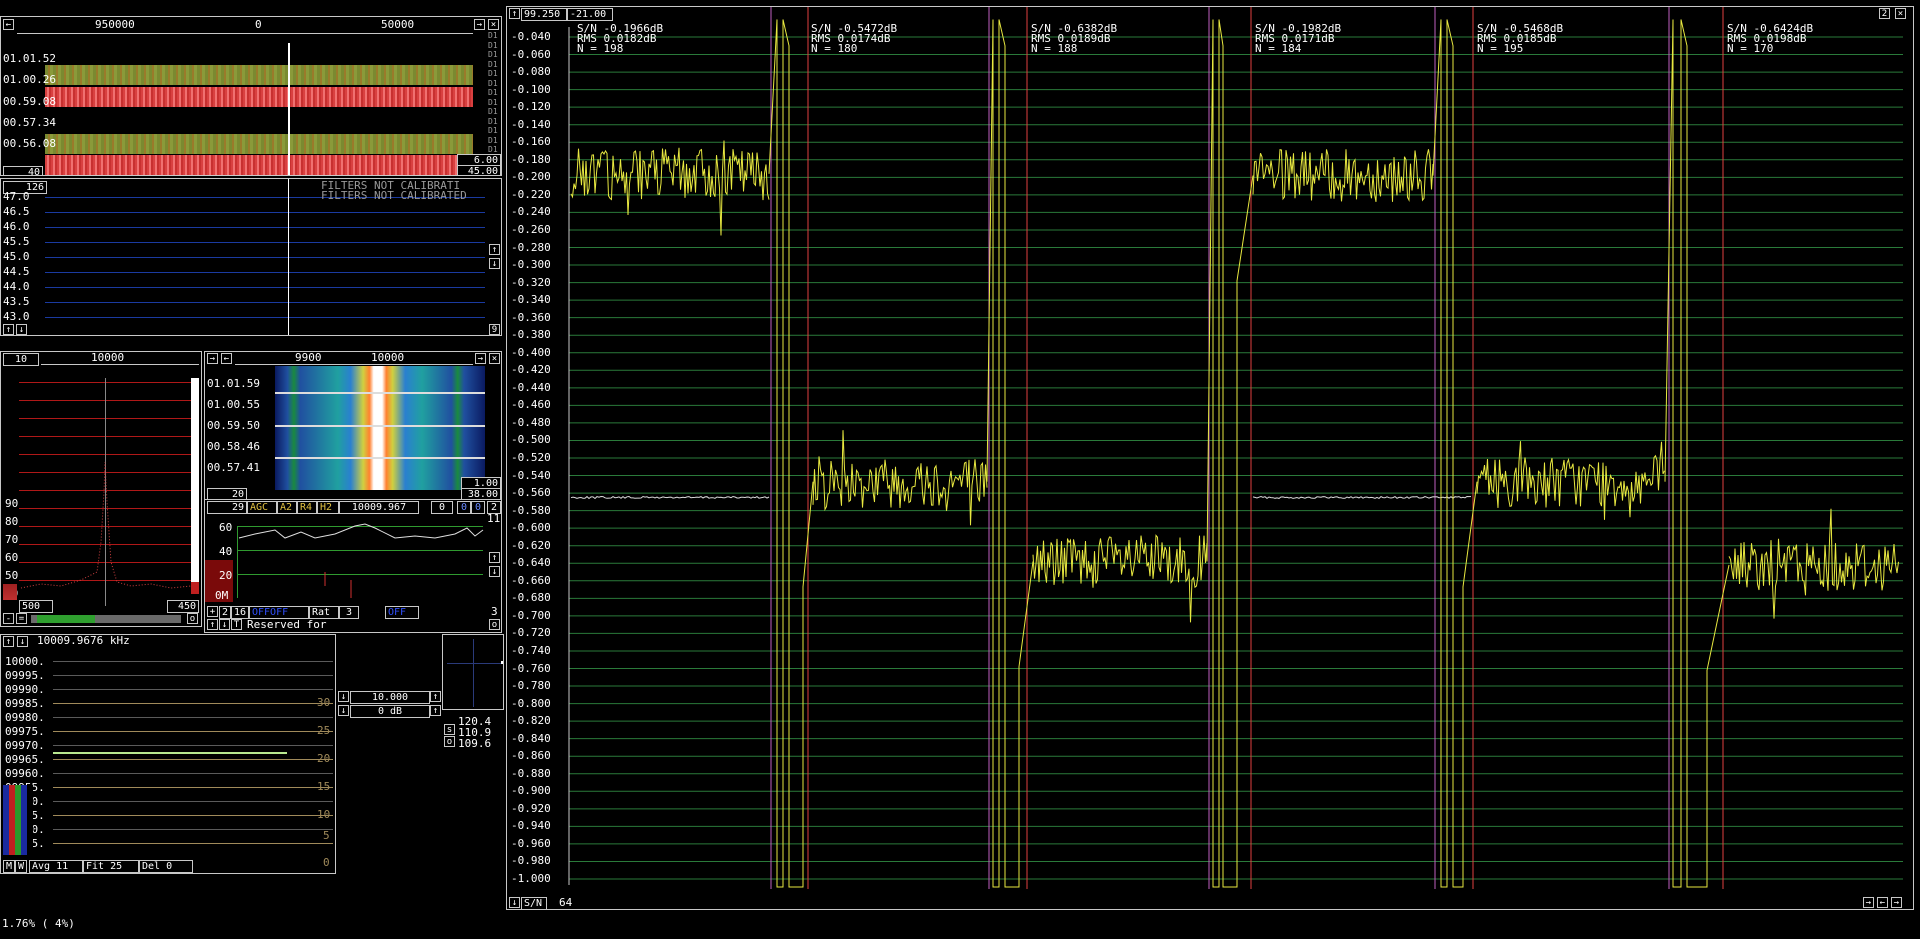 The width and height of the screenshot is (1920, 939). Describe the element at coordinates (435, 710) in the screenshot. I see `gain-up-button: ↑` at that location.